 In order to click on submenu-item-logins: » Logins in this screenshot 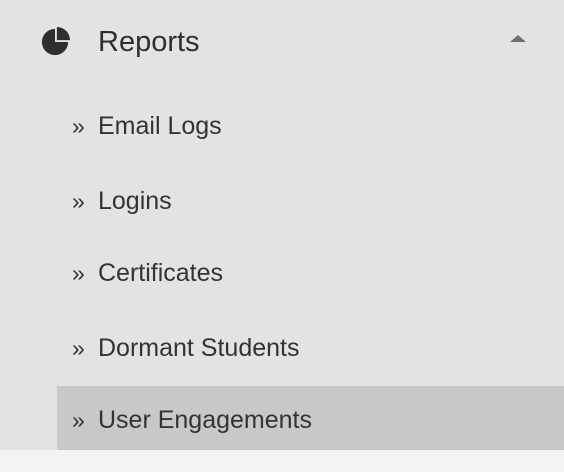, I will do `click(310, 201)`.